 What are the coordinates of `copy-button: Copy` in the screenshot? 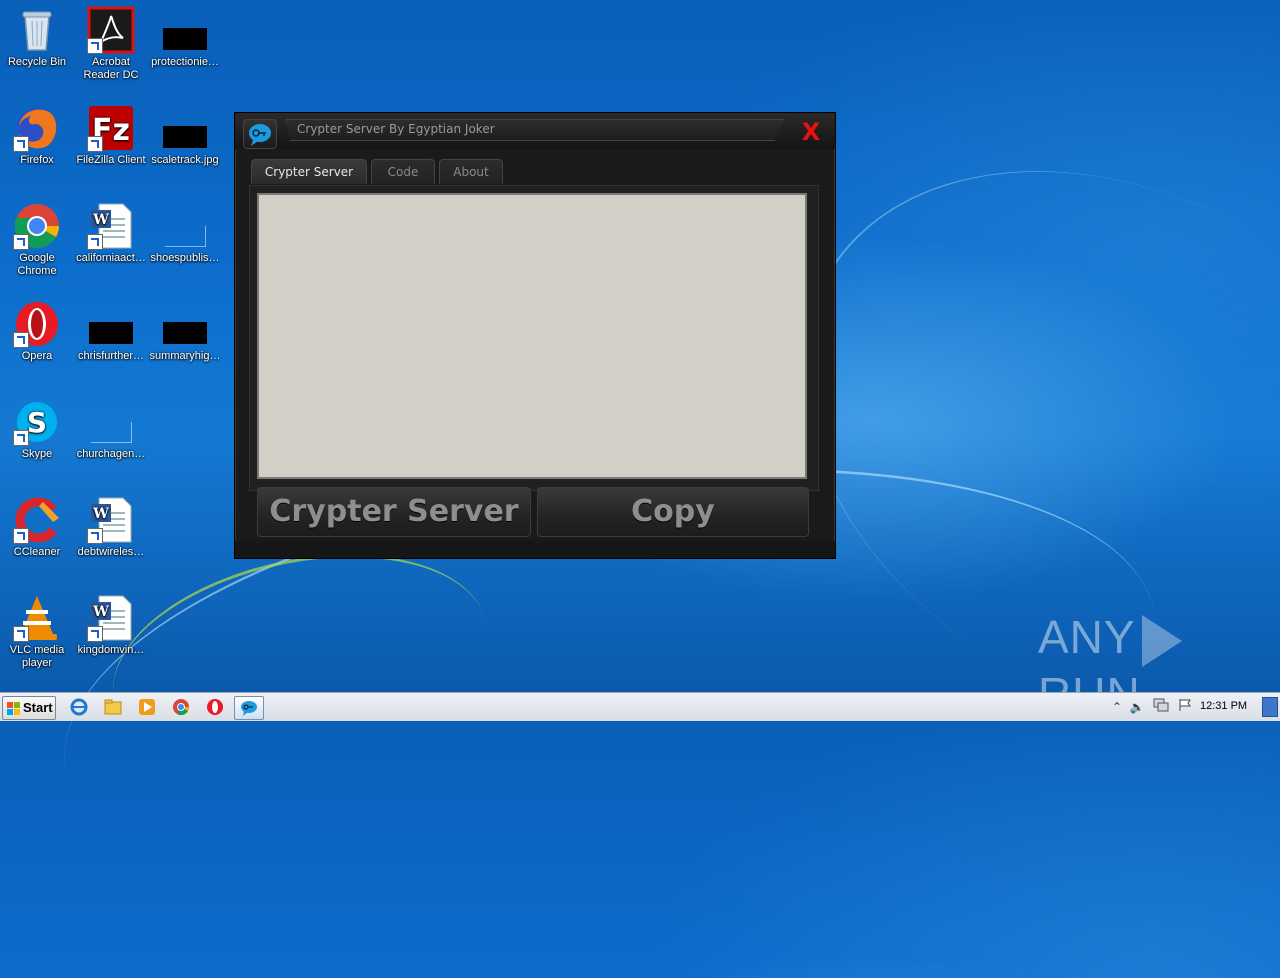 It's located at (673, 512).